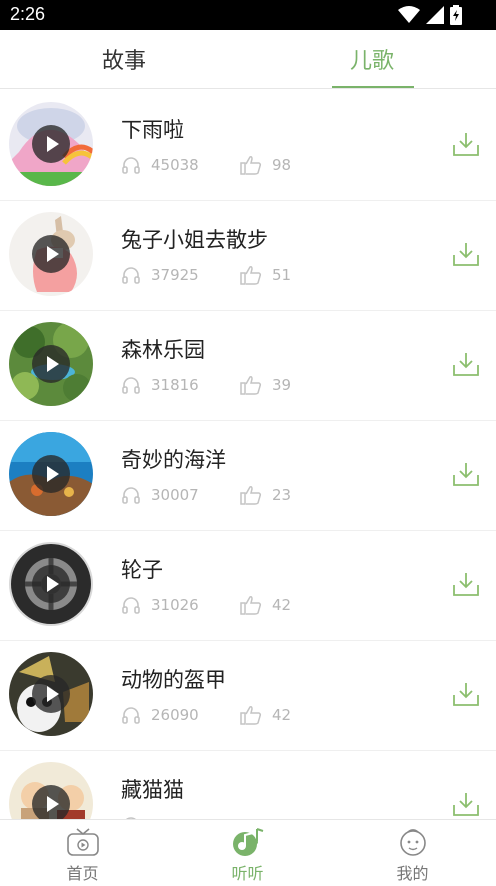  I want to click on listen-count: 31816, so click(160, 385).